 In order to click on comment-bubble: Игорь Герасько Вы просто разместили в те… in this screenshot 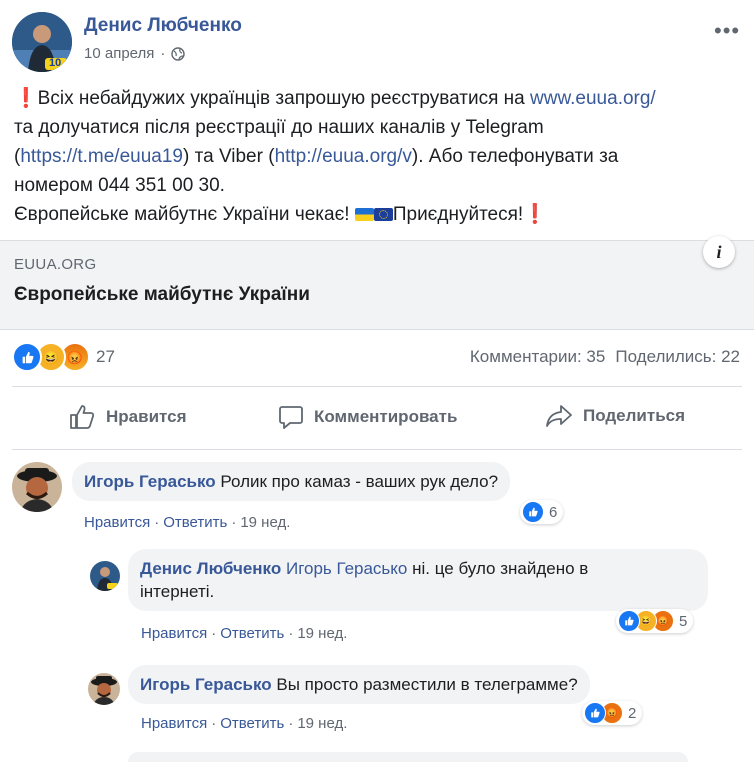, I will do `click(359, 684)`.